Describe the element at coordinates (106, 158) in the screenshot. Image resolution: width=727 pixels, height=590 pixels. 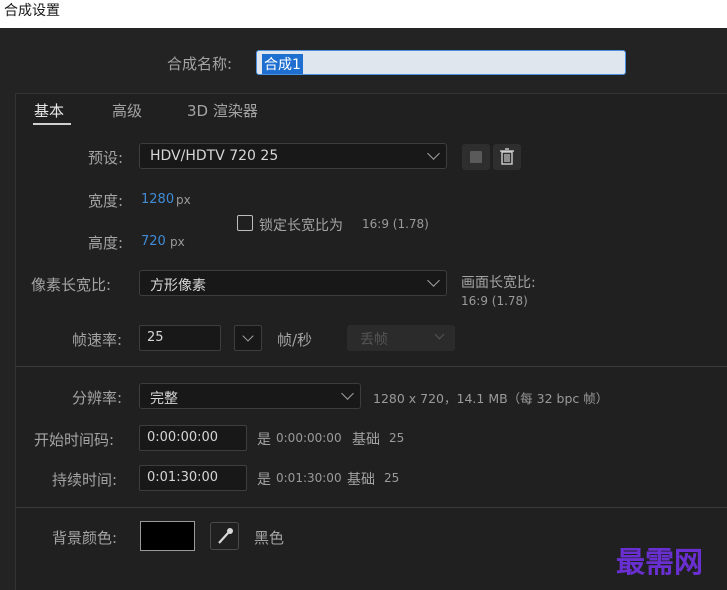
I see `preset-label: 预设:` at that location.